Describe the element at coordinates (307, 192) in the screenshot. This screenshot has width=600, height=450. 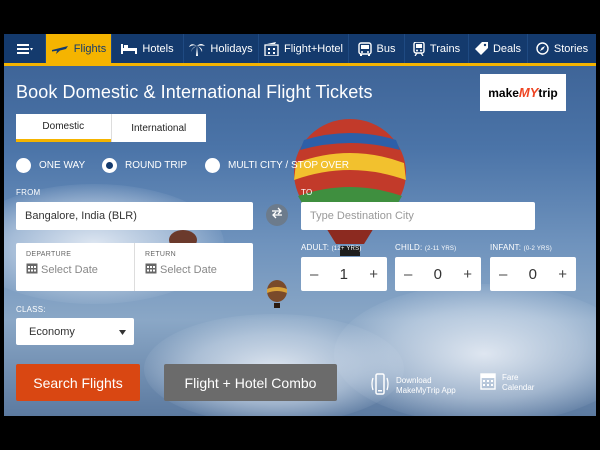
I see `to-label: TO` at that location.